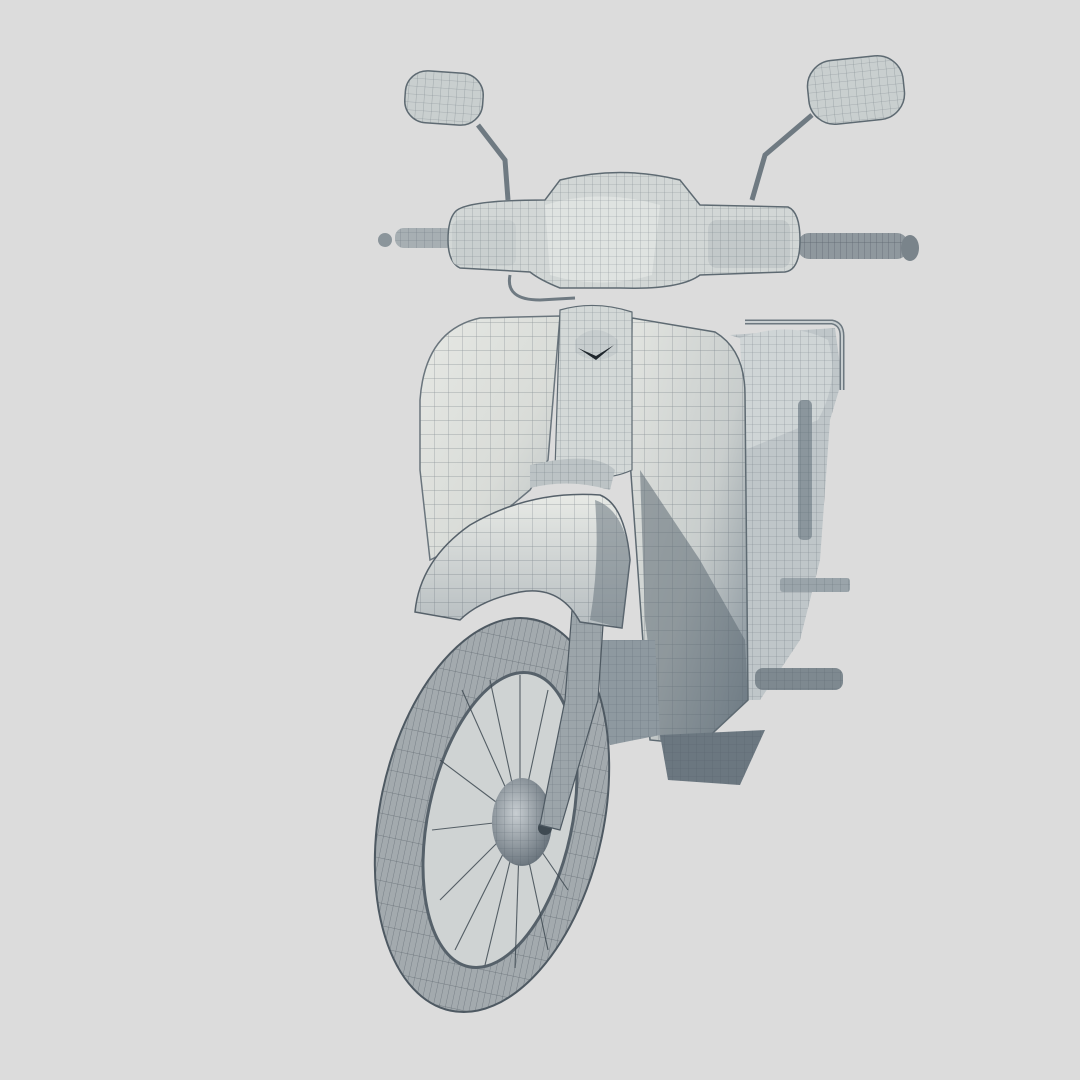  I want to click on mirror-right, so click(827, 127).